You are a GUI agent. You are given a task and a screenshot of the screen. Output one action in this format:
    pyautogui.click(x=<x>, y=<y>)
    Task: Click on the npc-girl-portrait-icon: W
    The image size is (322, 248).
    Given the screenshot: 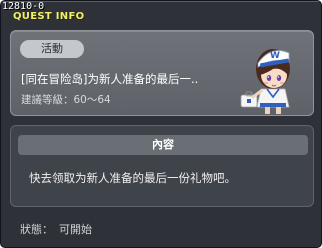 What is the action you would take?
    pyautogui.click(x=265, y=81)
    